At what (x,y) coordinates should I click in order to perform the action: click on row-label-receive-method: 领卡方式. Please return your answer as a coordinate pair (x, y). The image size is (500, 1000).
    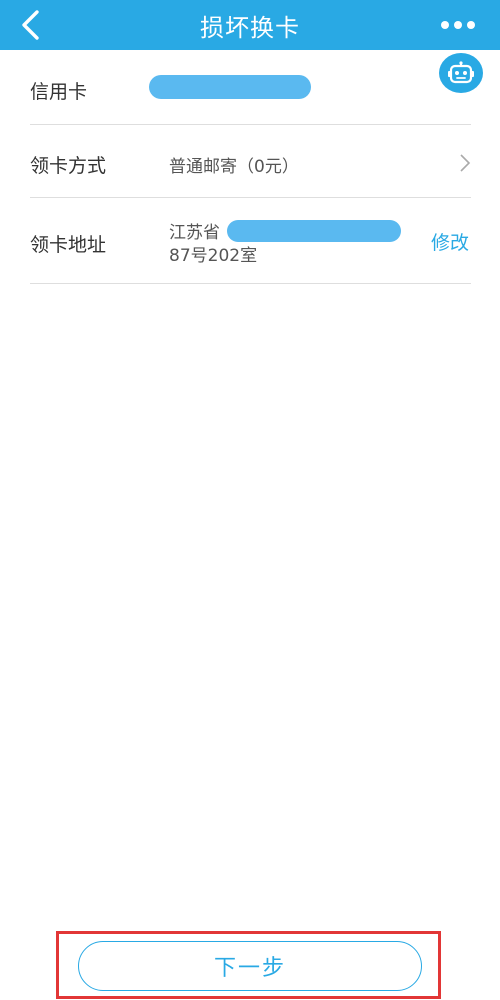
    Looking at the image, I should click on (68, 166).